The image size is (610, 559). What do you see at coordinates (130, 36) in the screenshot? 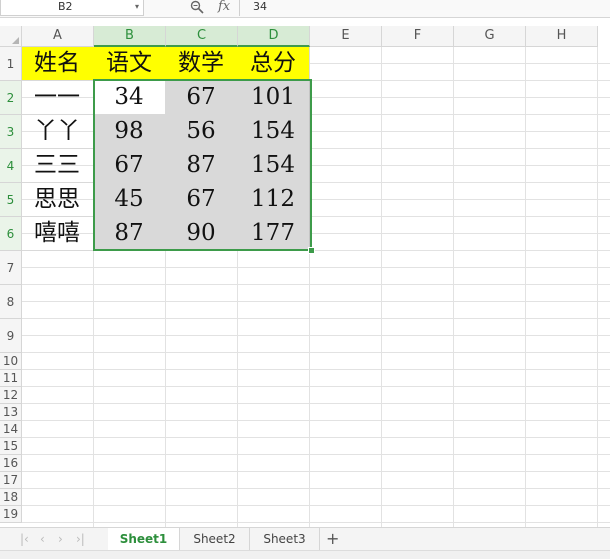
I see `column-header-b: B` at bounding box center [130, 36].